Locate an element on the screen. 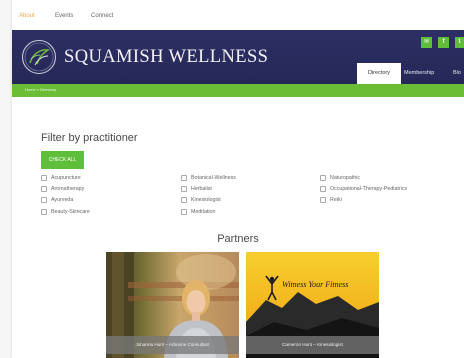  filter-option-label: Aromatherapy is located at coordinates (68, 189).